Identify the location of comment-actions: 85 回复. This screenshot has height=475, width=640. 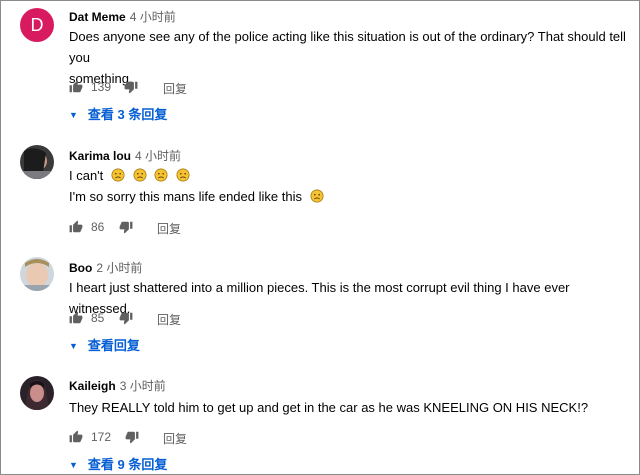
(169, 320).